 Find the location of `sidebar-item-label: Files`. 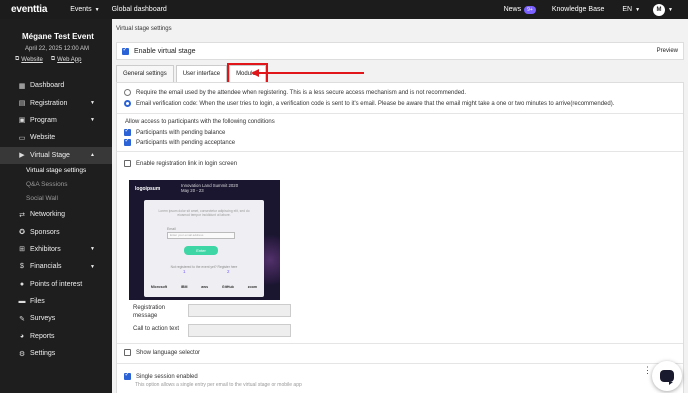

sidebar-item-label: Files is located at coordinates (37, 302).